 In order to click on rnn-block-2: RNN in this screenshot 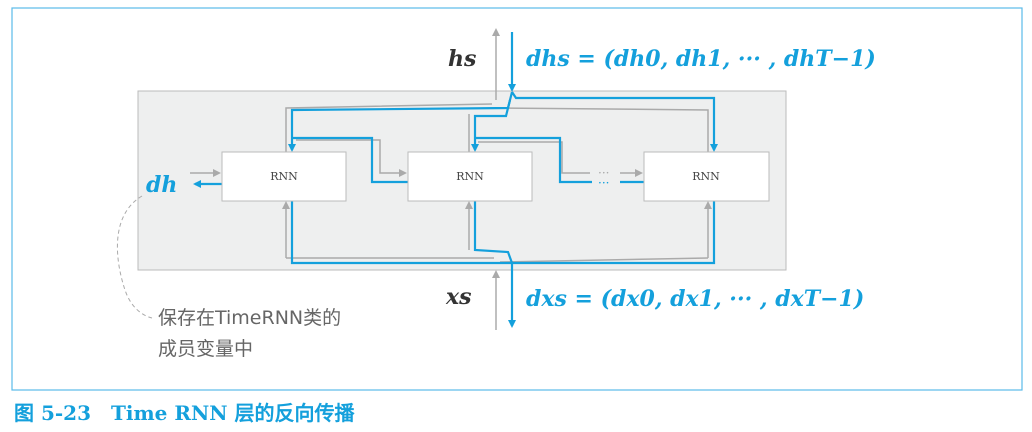, I will do `click(706, 176)`.